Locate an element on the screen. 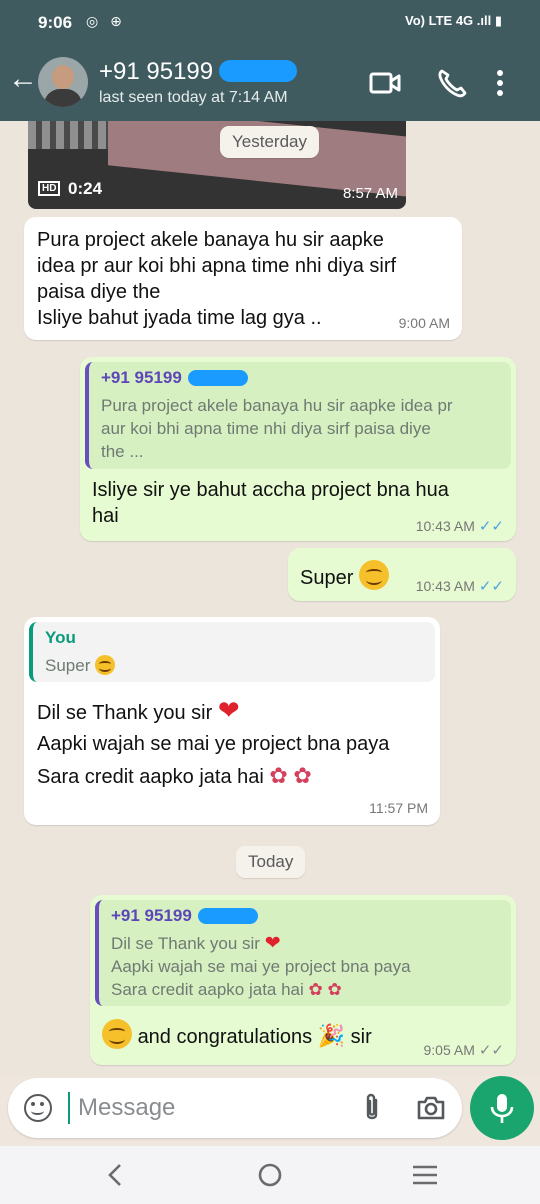  message-input is located at coordinates (208, 1108).